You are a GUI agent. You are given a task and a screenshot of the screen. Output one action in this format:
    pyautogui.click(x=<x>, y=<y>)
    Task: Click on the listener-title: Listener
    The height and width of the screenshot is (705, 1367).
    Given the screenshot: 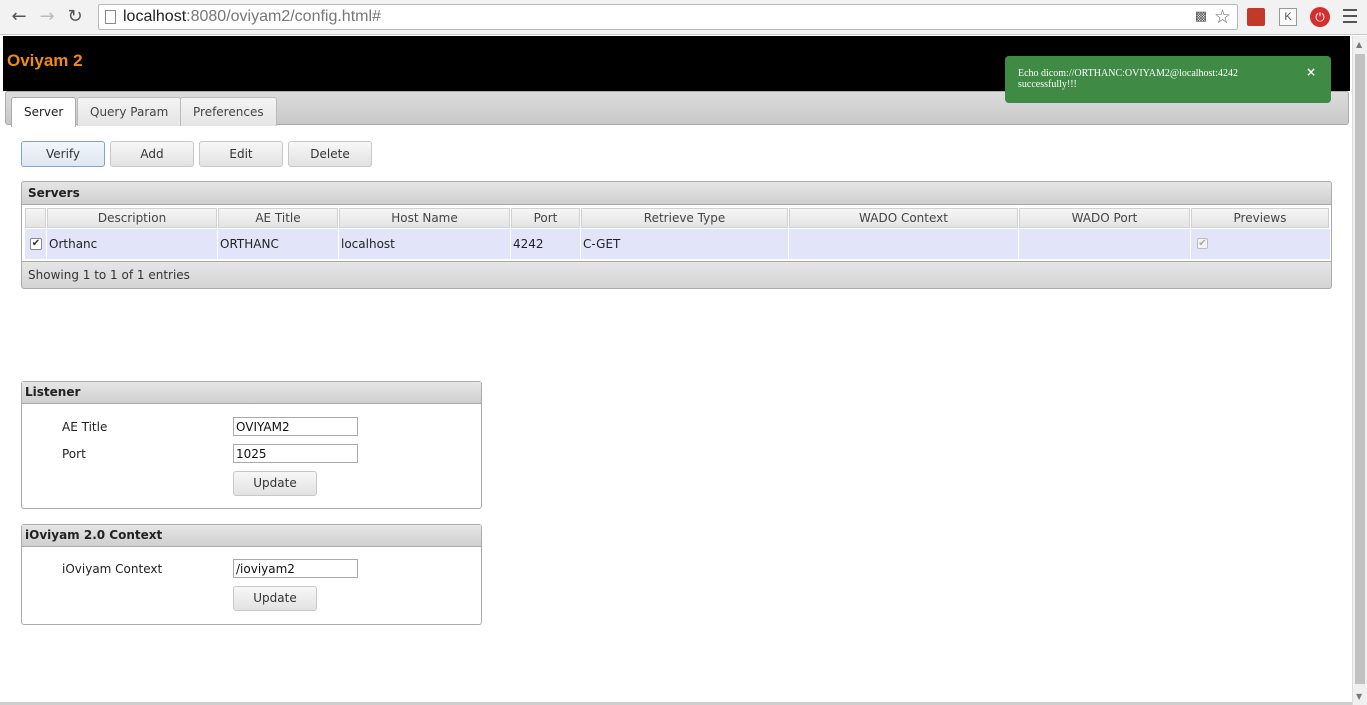 What is the action you would take?
    pyautogui.click(x=251, y=393)
    